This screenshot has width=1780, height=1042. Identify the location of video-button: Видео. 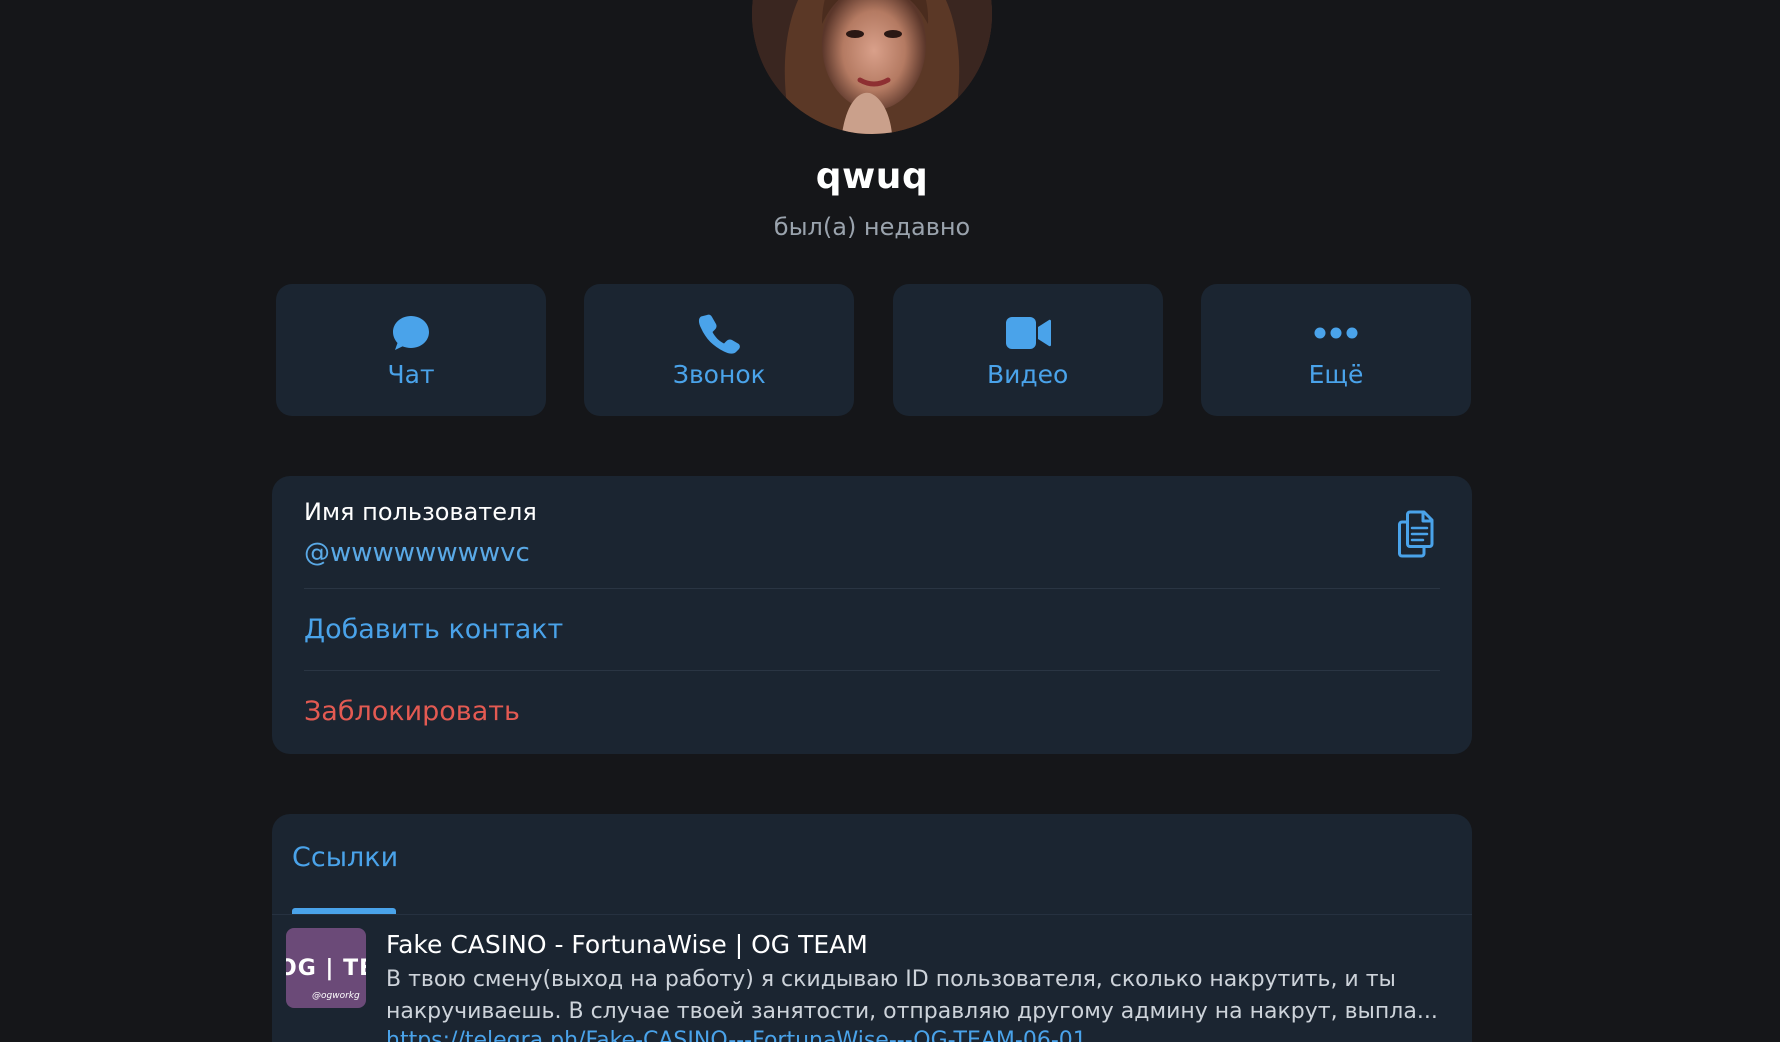
(1027, 350).